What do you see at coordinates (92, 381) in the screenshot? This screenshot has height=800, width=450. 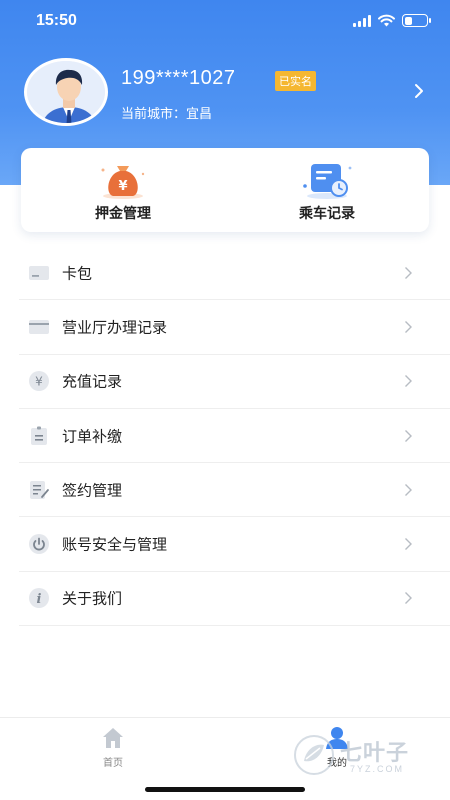 I see `menu-label: 充值记录` at bounding box center [92, 381].